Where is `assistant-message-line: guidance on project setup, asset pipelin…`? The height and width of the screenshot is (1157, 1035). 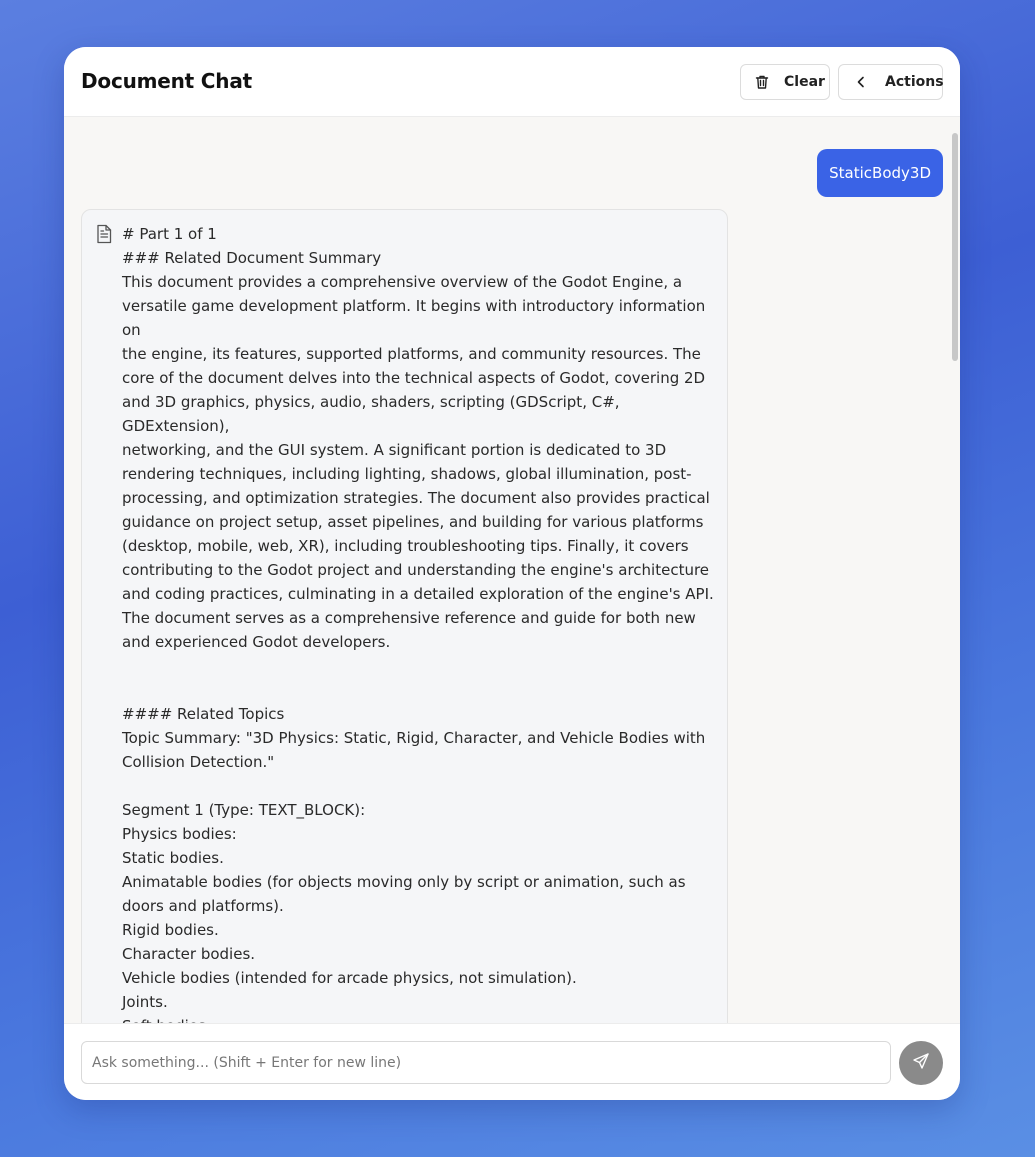
assistant-message-line: guidance on project setup, asset pipelin… is located at coordinates (413, 522).